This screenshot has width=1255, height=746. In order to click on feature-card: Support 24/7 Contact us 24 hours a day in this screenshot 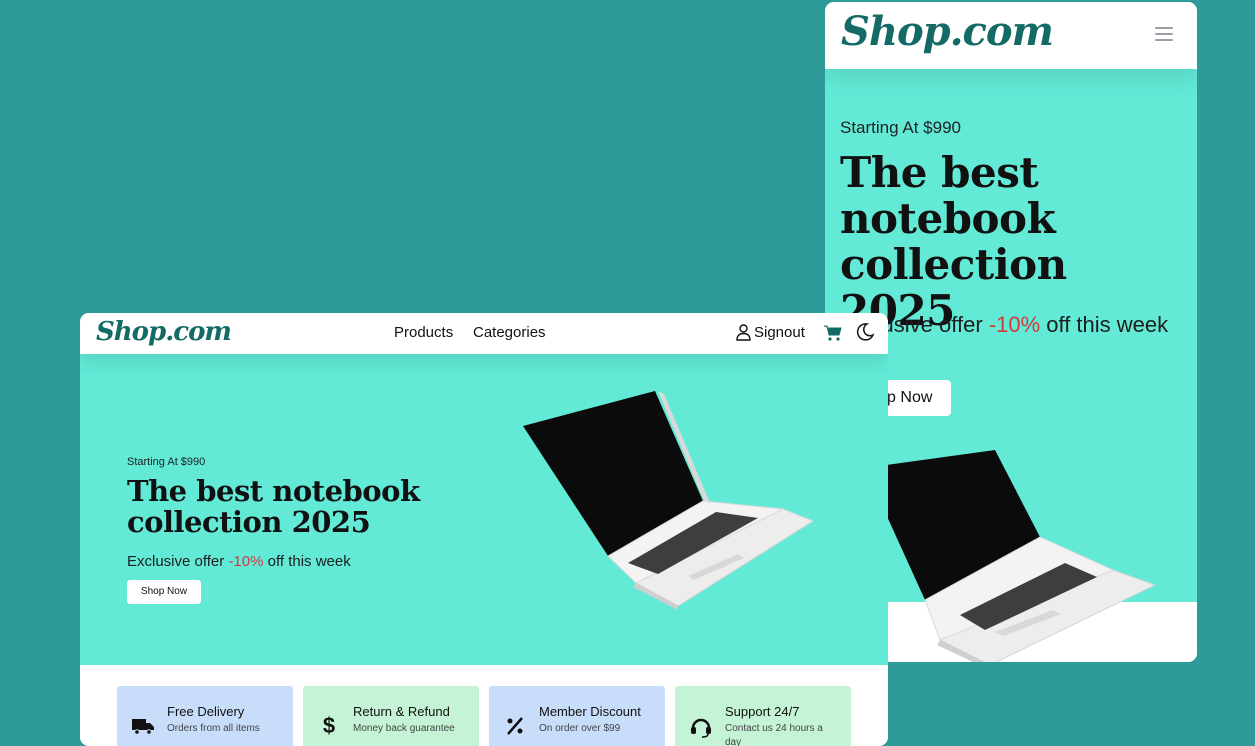, I will do `click(763, 716)`.